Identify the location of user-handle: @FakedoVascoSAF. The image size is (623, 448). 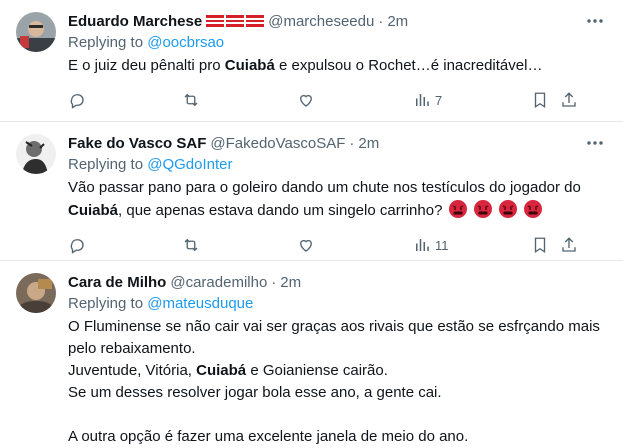
(277, 143).